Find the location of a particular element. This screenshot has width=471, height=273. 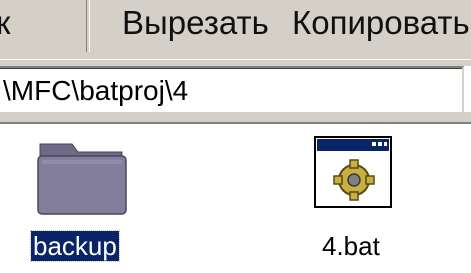

cut-button: Вырезать is located at coordinates (195, 23).